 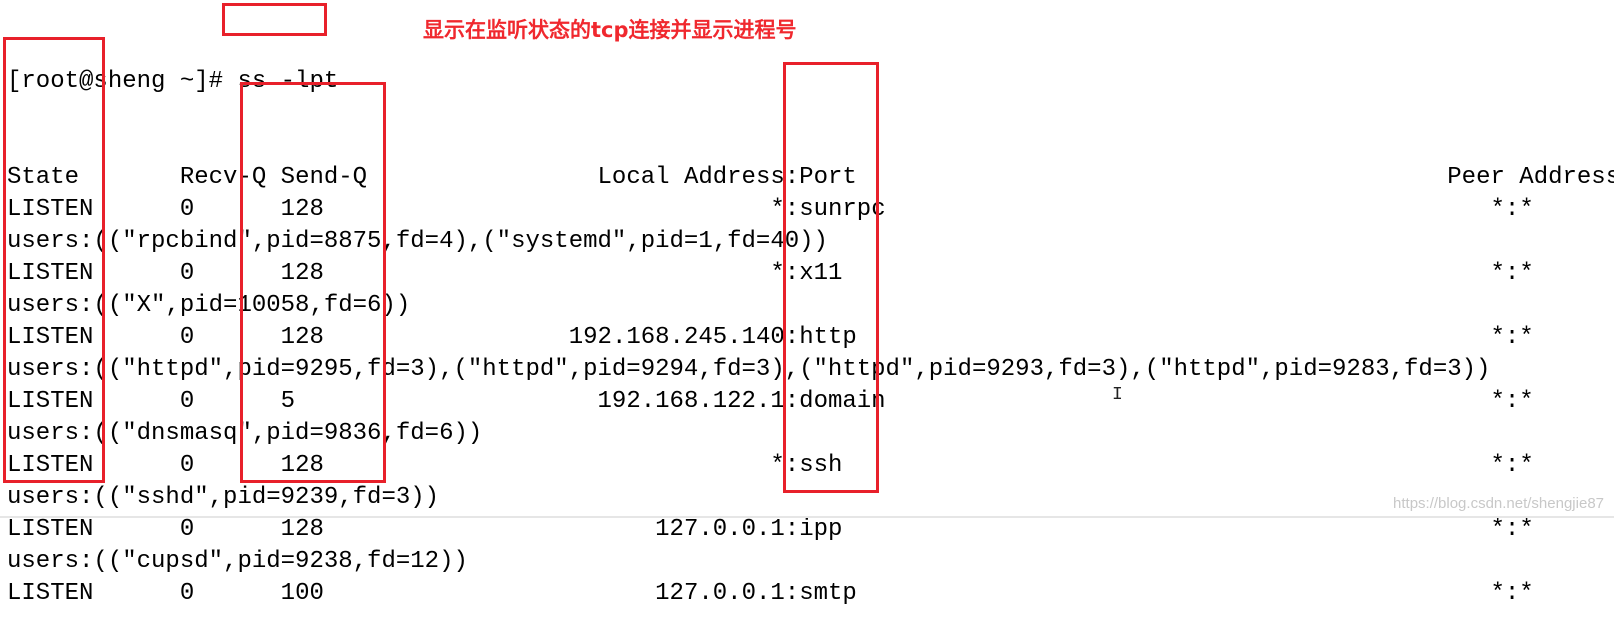 I want to click on highlight-command-box, so click(x=274, y=19).